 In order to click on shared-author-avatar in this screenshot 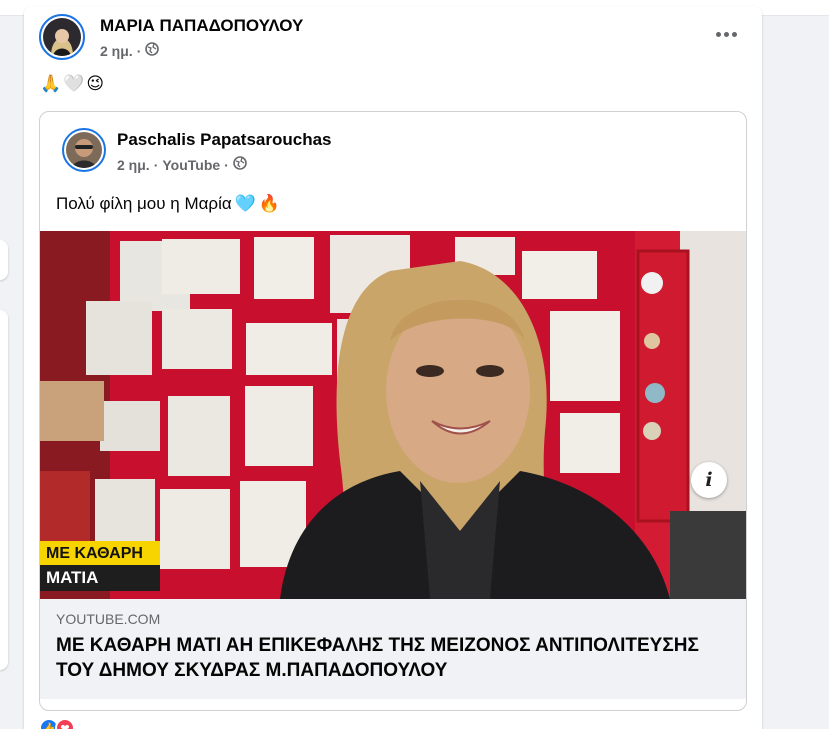, I will do `click(84, 150)`.